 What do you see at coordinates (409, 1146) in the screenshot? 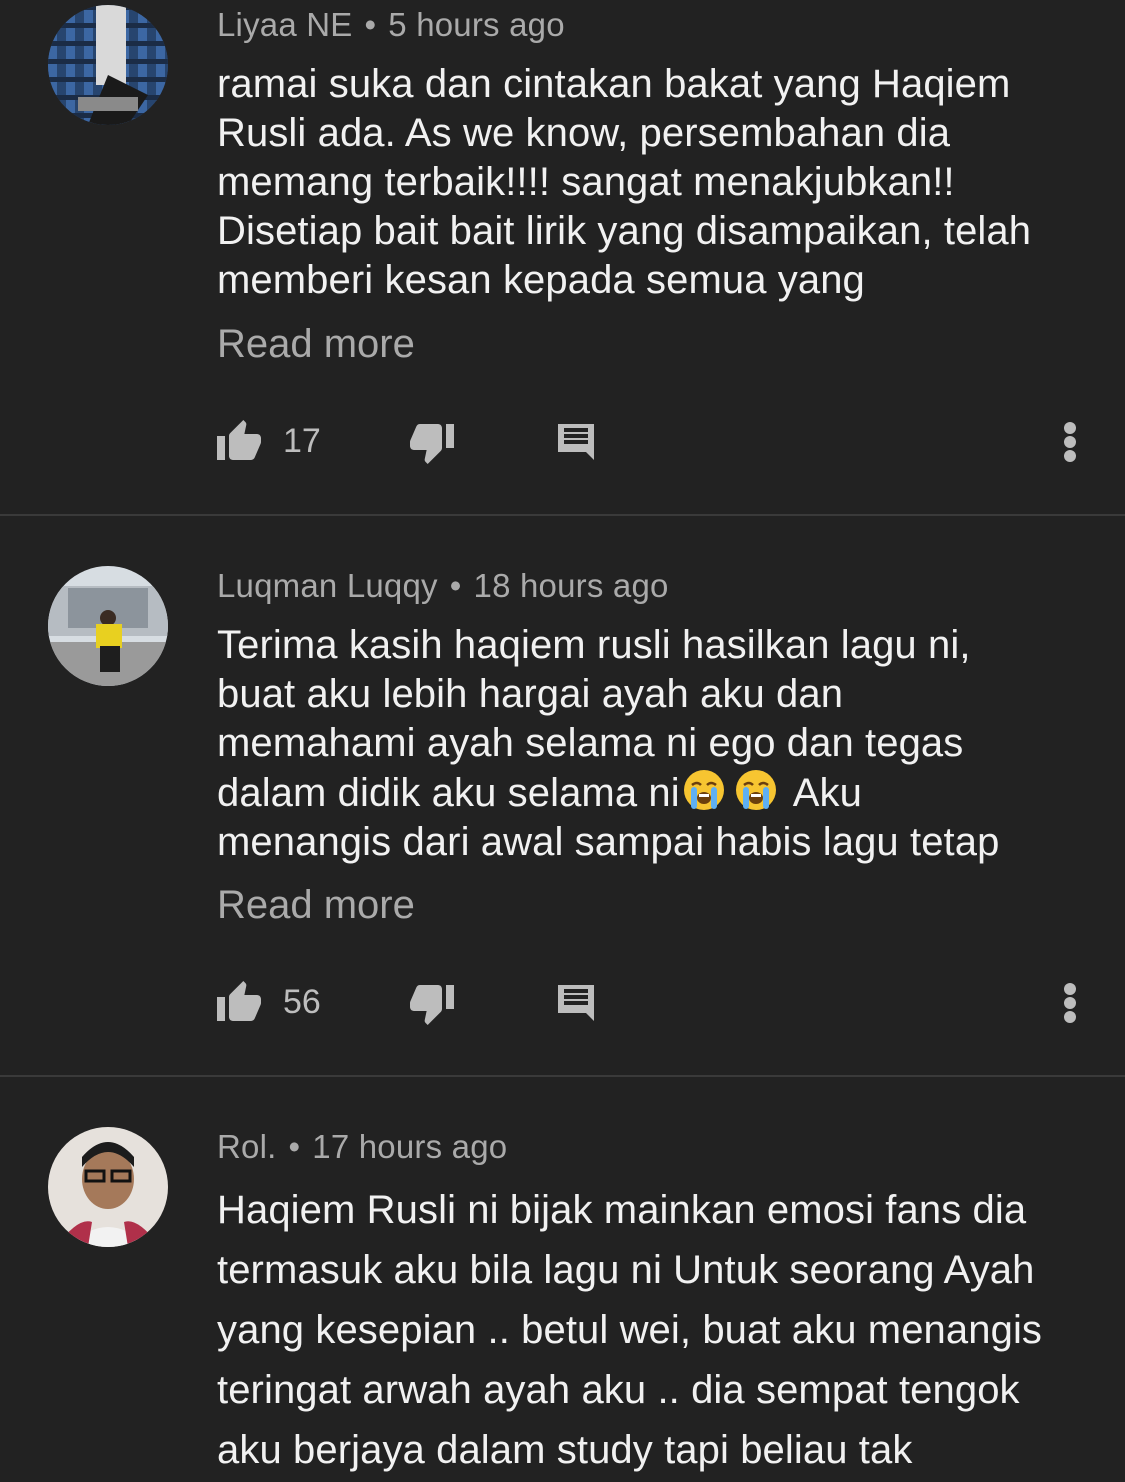
I see `comment-time: 17 hours ago` at bounding box center [409, 1146].